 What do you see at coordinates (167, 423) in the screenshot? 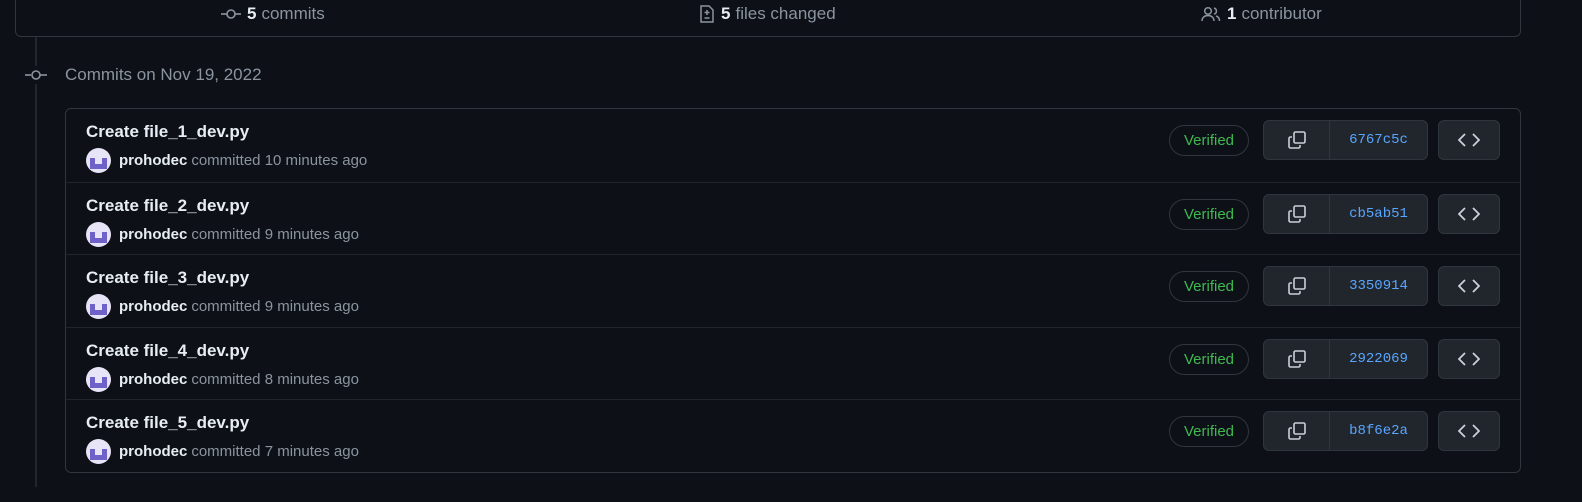
I see `commit-title-link: Create file_5_dev.py` at bounding box center [167, 423].